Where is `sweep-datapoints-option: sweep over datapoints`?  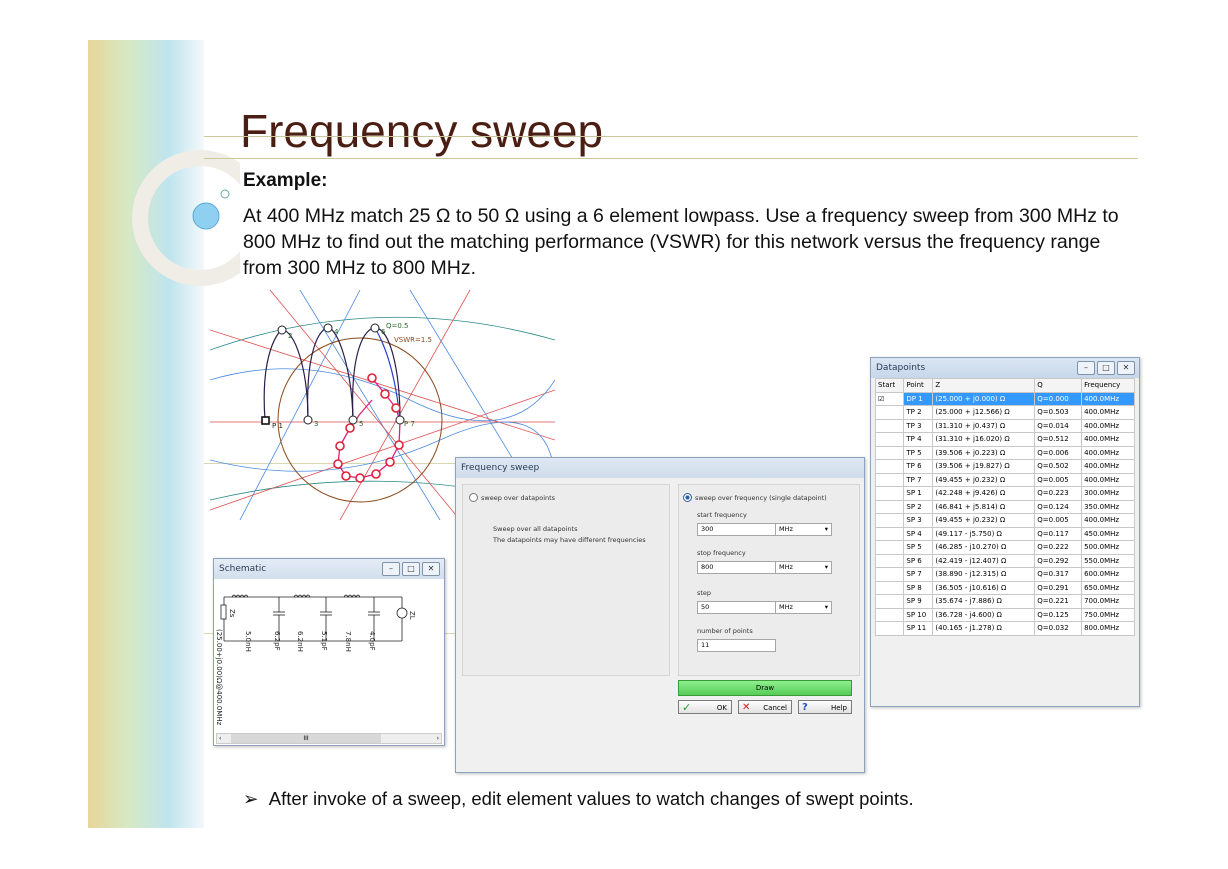 sweep-datapoints-option: sweep over datapoints is located at coordinates (512, 497).